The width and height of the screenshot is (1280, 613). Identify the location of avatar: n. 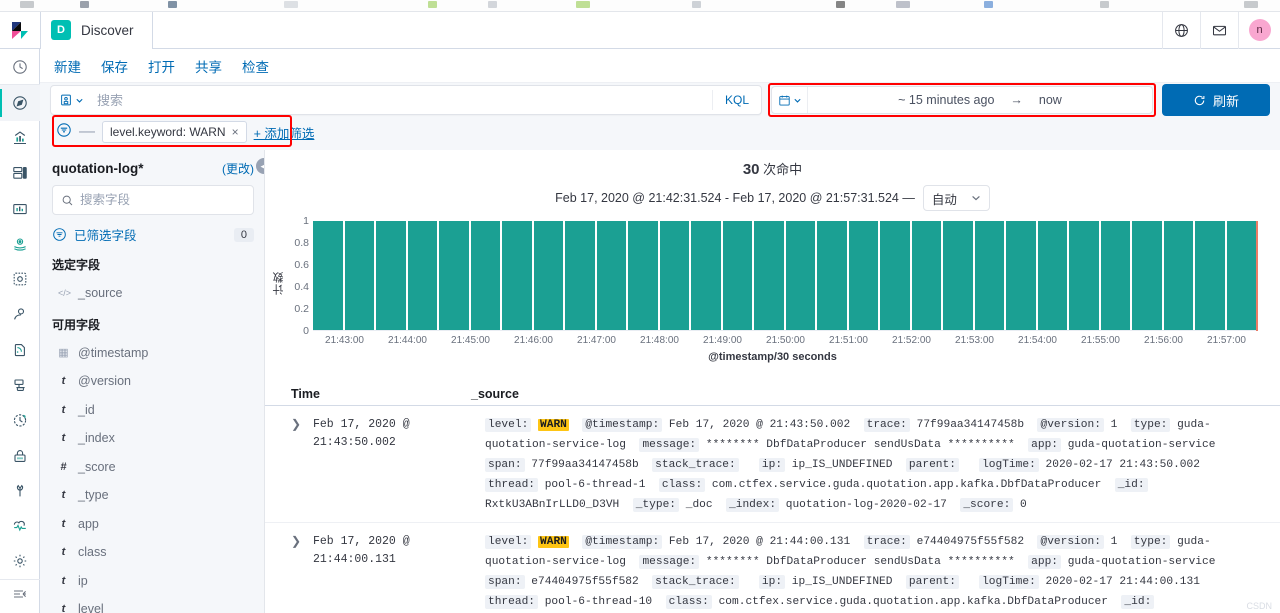
(1259, 30).